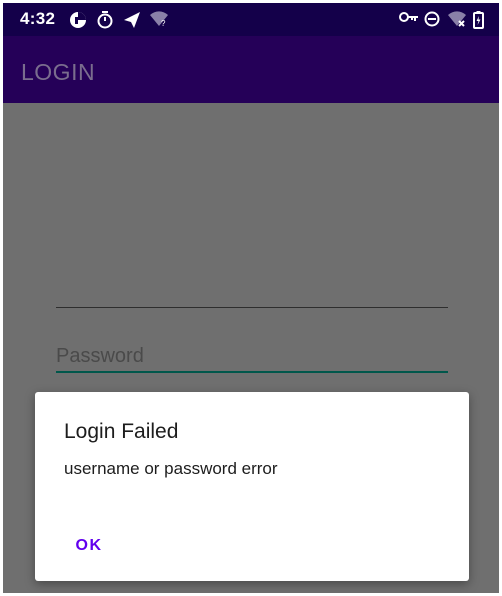 The width and height of the screenshot is (502, 596). What do you see at coordinates (432, 19) in the screenshot?
I see `do-not-disturb-icon` at bounding box center [432, 19].